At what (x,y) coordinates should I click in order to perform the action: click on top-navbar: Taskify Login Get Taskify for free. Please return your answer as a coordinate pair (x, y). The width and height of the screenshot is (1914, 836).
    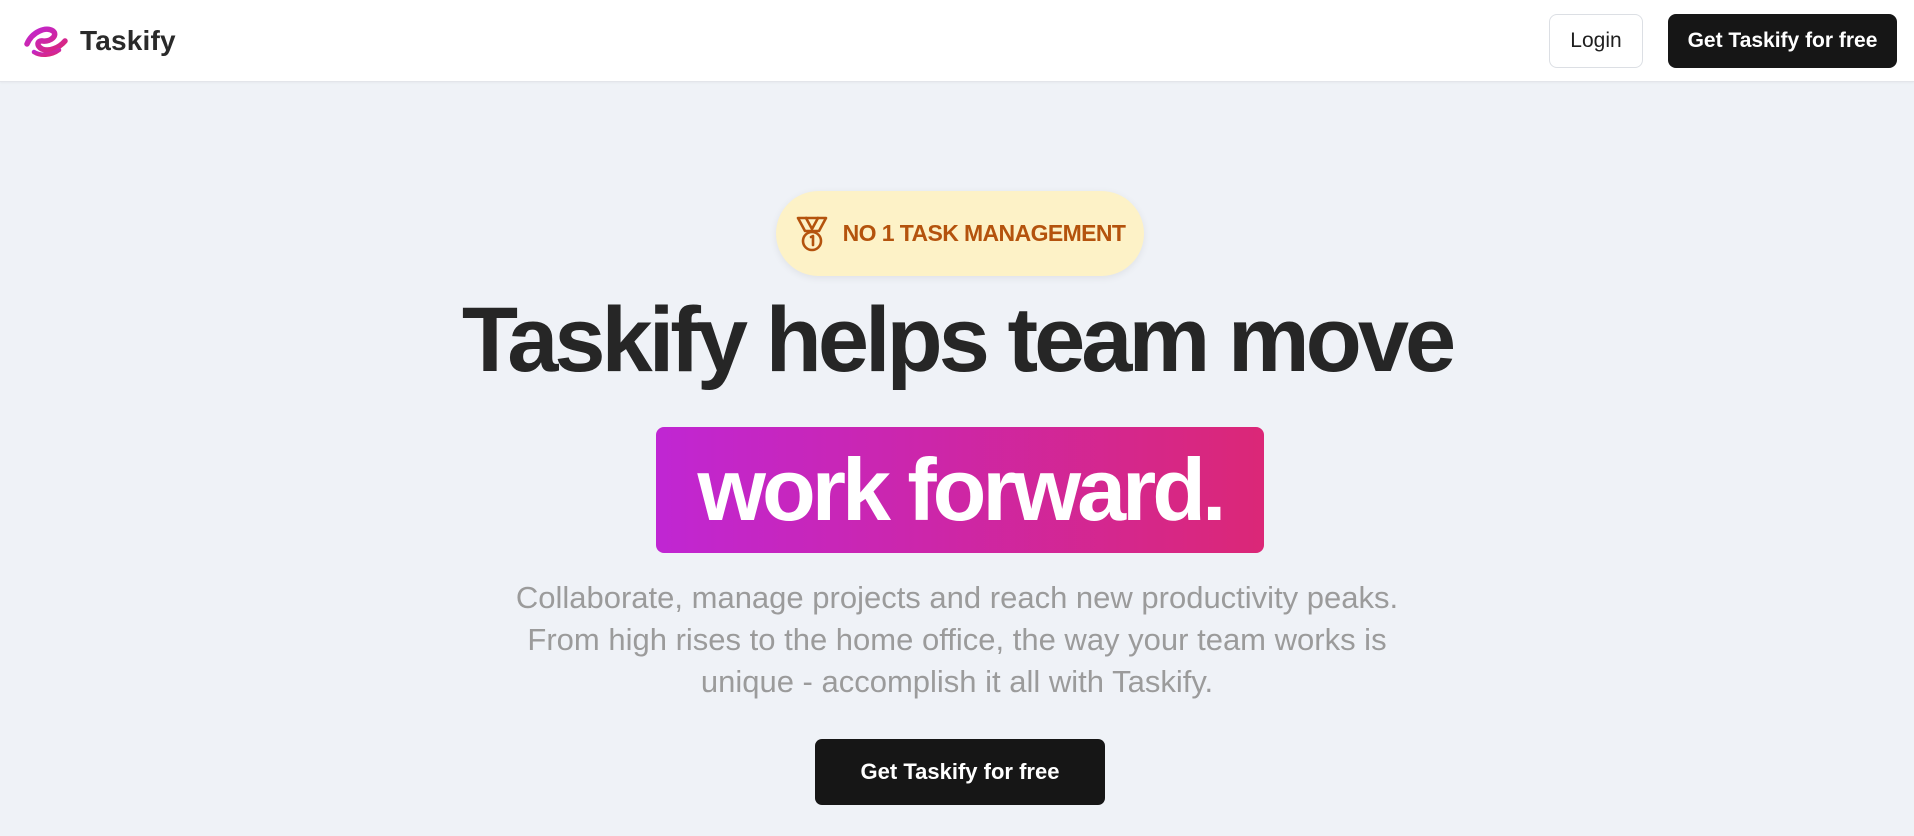
    Looking at the image, I should click on (957, 41).